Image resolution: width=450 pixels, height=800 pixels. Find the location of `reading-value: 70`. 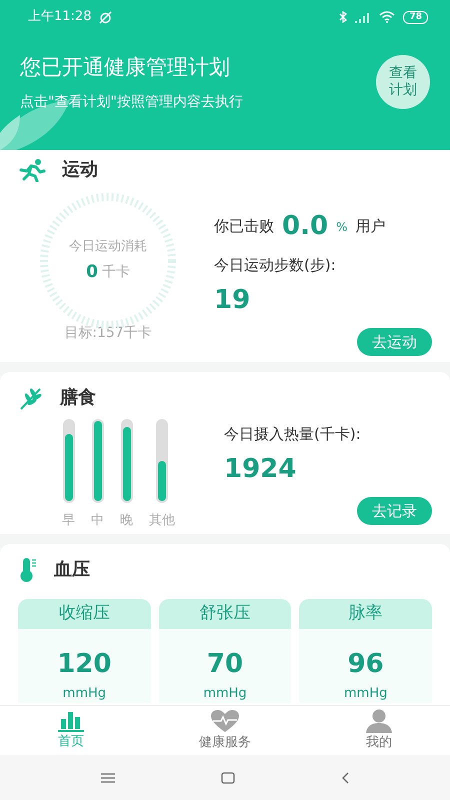

reading-value: 70 is located at coordinates (225, 664).